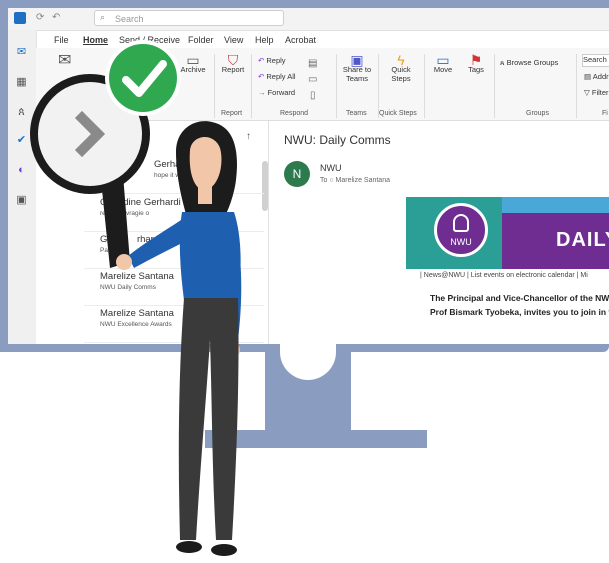 The width and height of the screenshot is (609, 563). What do you see at coordinates (143, 78) in the screenshot?
I see `checkmark-icon` at bounding box center [143, 78].